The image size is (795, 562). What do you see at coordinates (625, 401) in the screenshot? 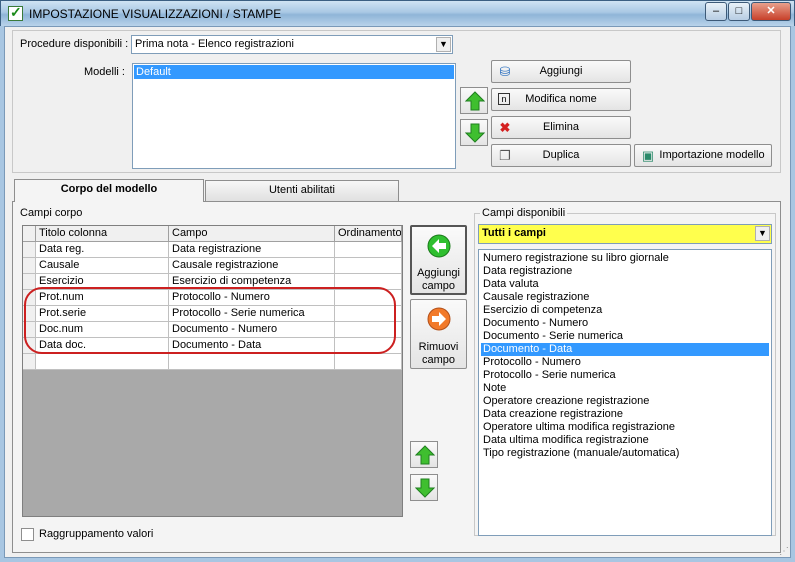
I see `list-item: Operatore creazione registrazione` at bounding box center [625, 401].